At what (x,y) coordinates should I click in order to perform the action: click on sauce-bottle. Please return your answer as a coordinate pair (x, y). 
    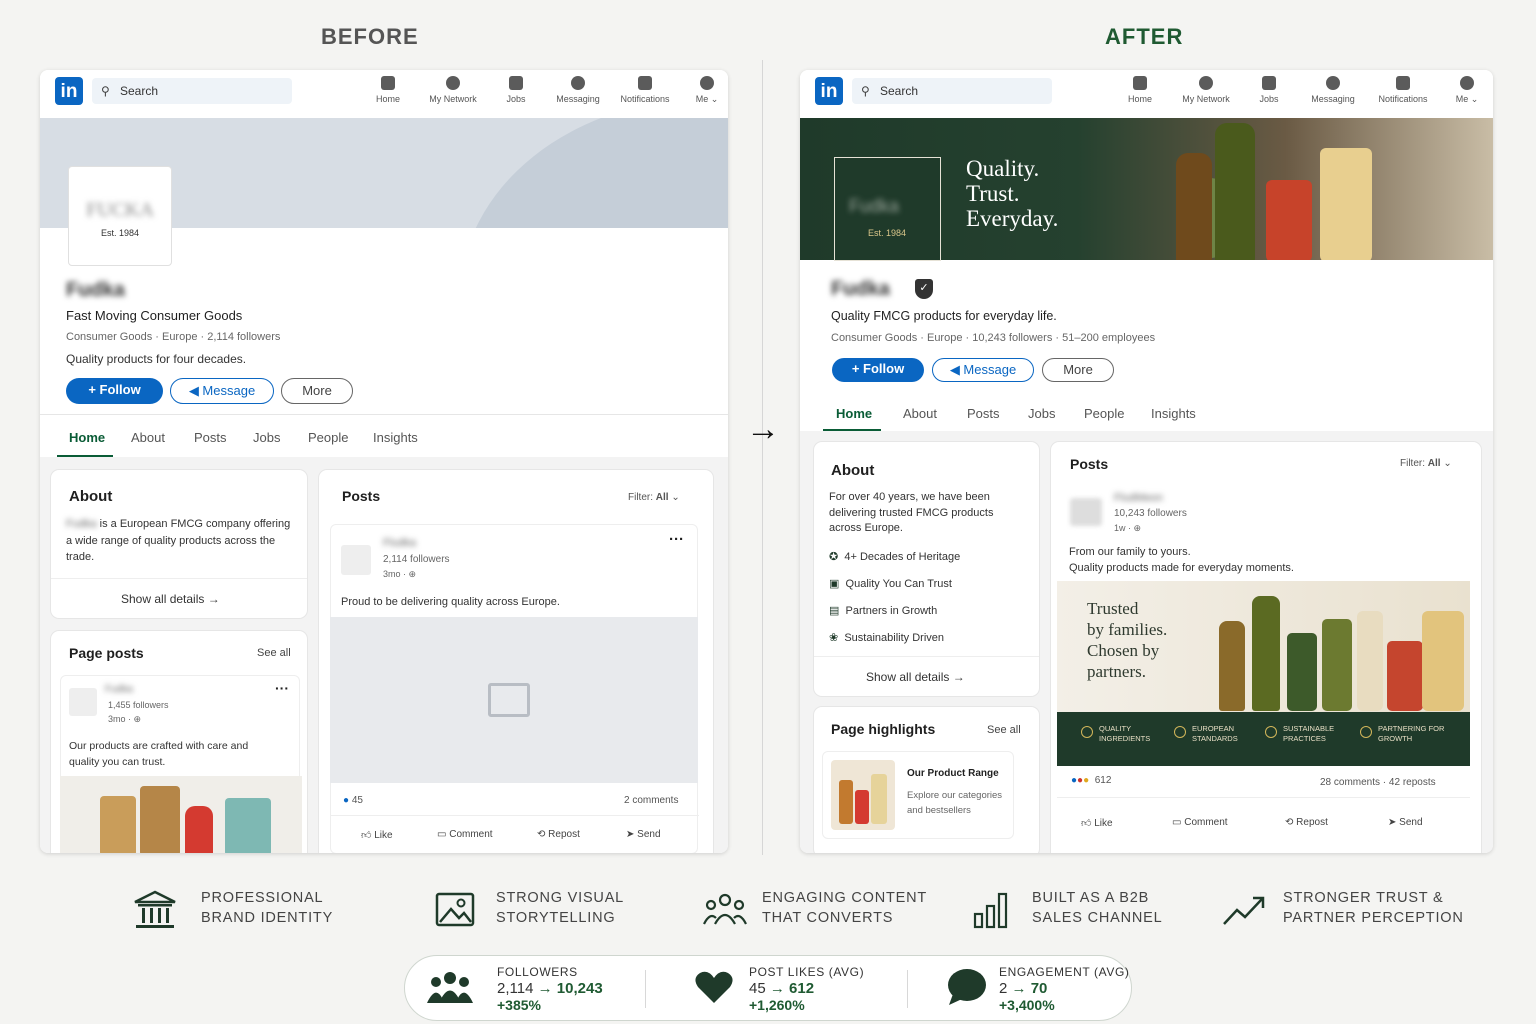
    Looking at the image, I should click on (1370, 661).